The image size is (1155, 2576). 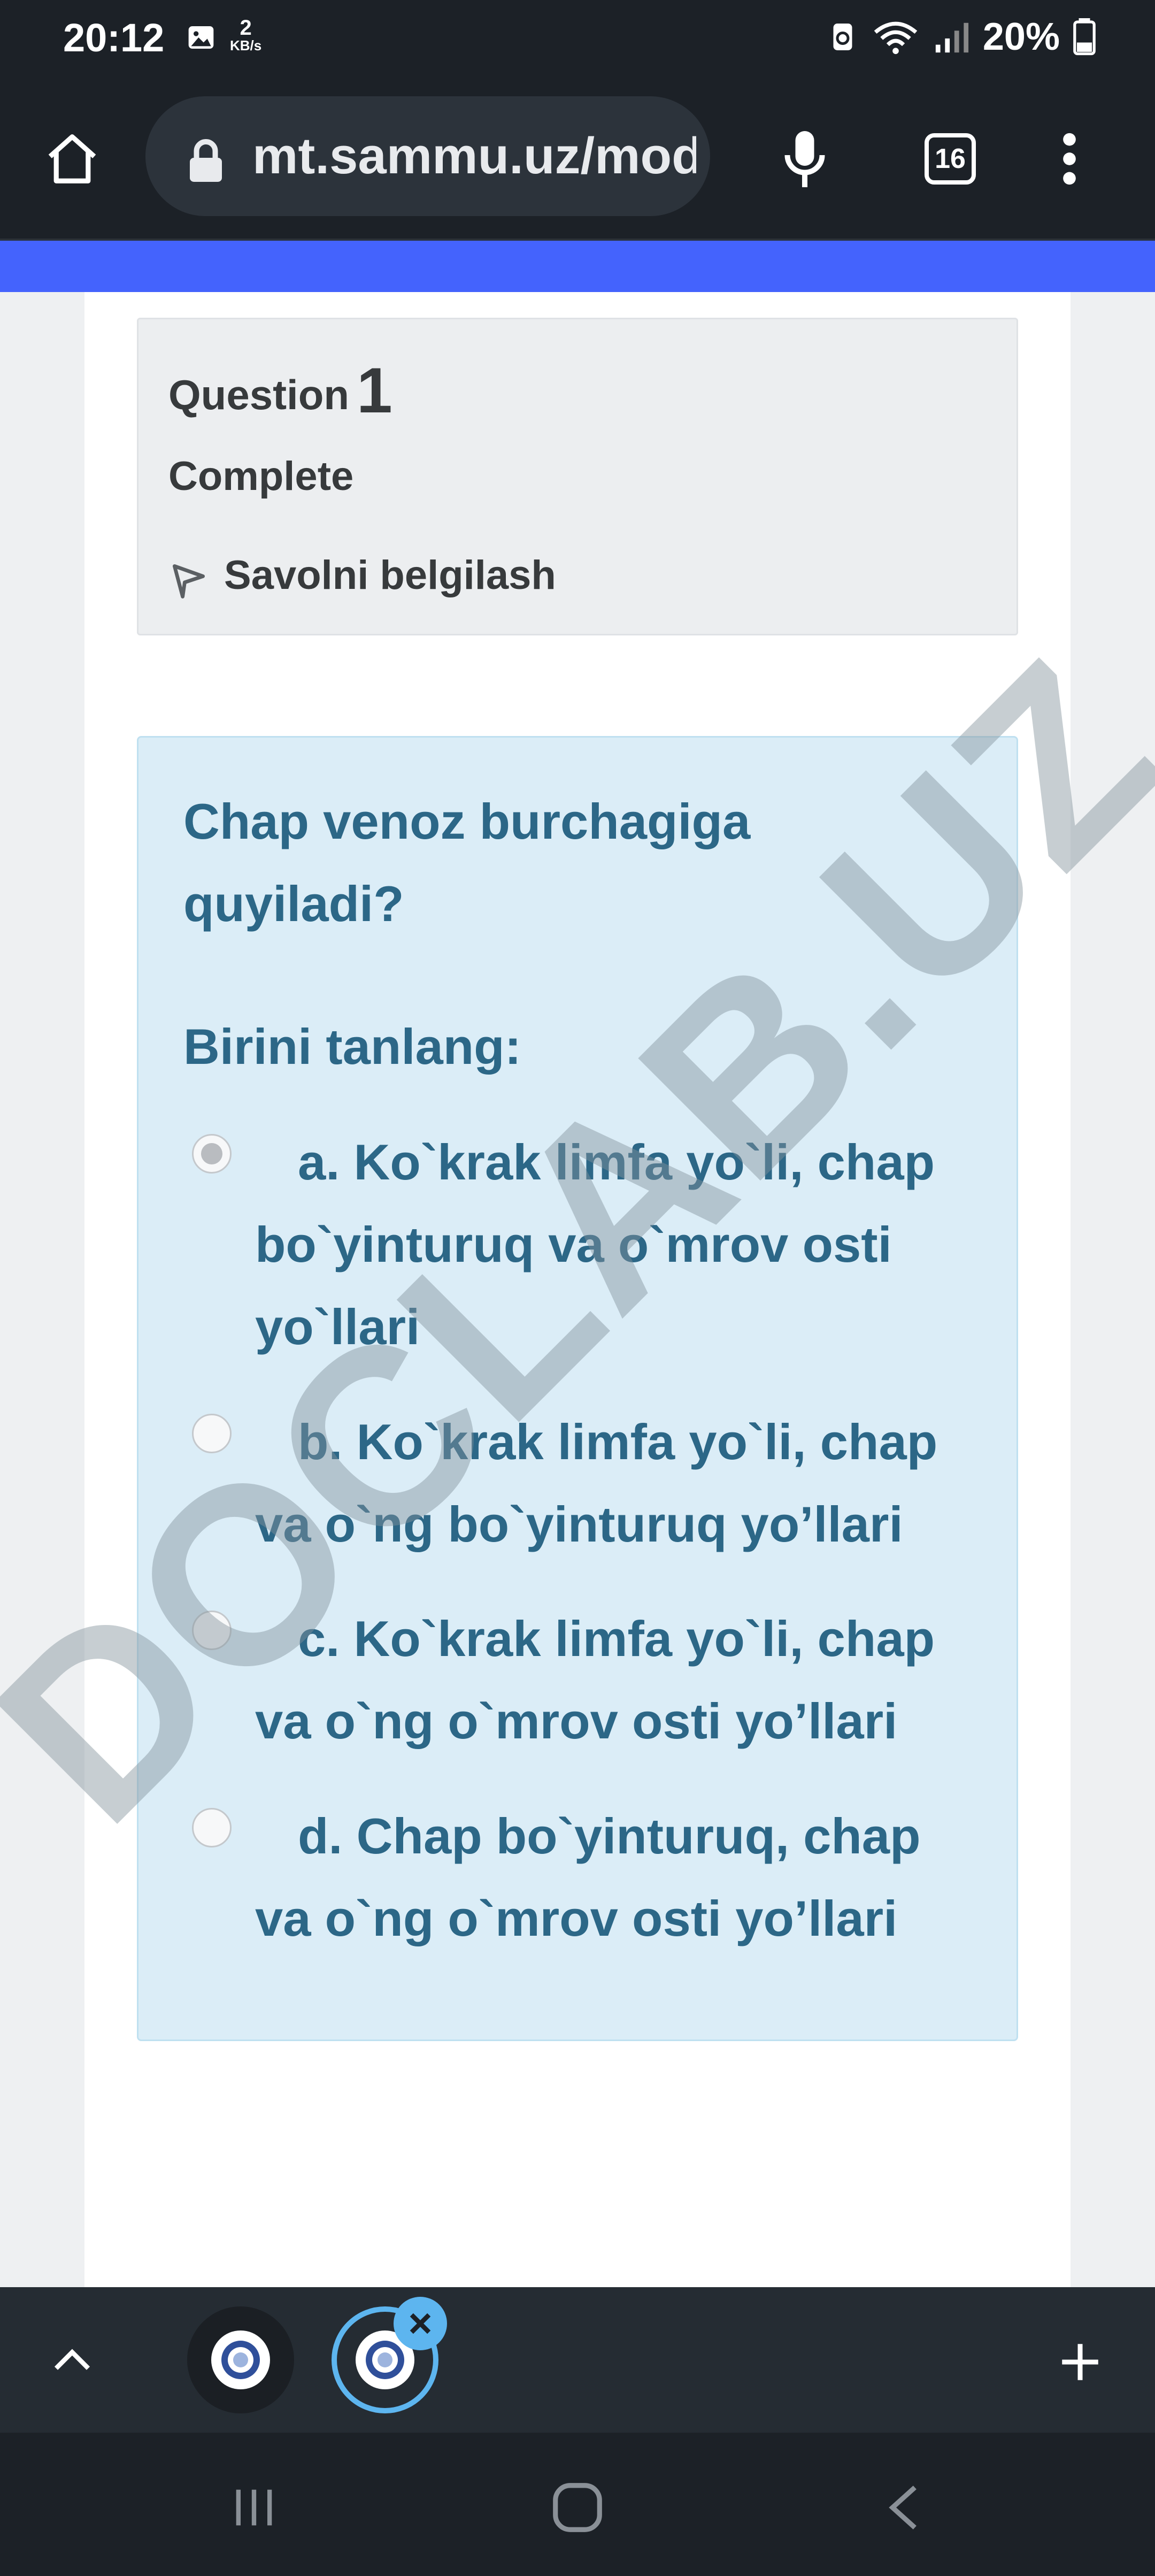 I want to click on url-text: mt.sammu.uz/mod/quiz, so click(x=474, y=156).